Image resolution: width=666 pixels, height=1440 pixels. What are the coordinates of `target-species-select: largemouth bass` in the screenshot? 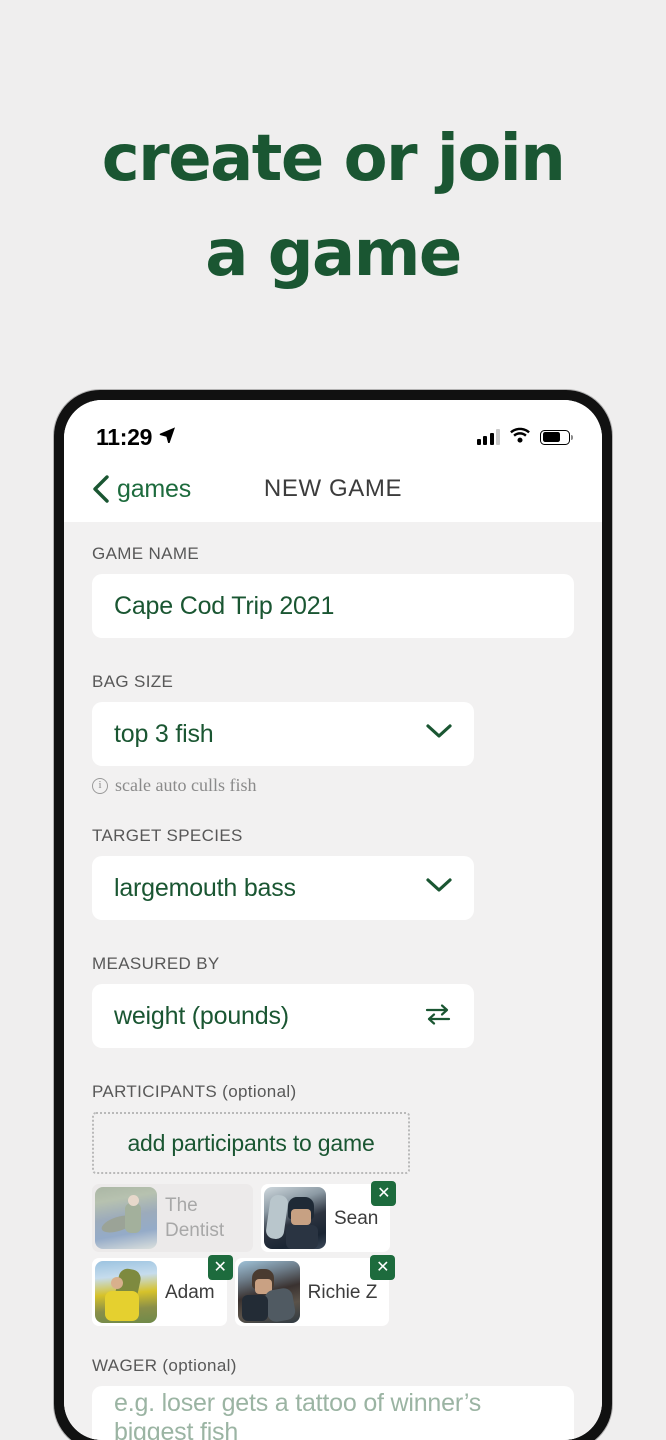 It's located at (283, 888).